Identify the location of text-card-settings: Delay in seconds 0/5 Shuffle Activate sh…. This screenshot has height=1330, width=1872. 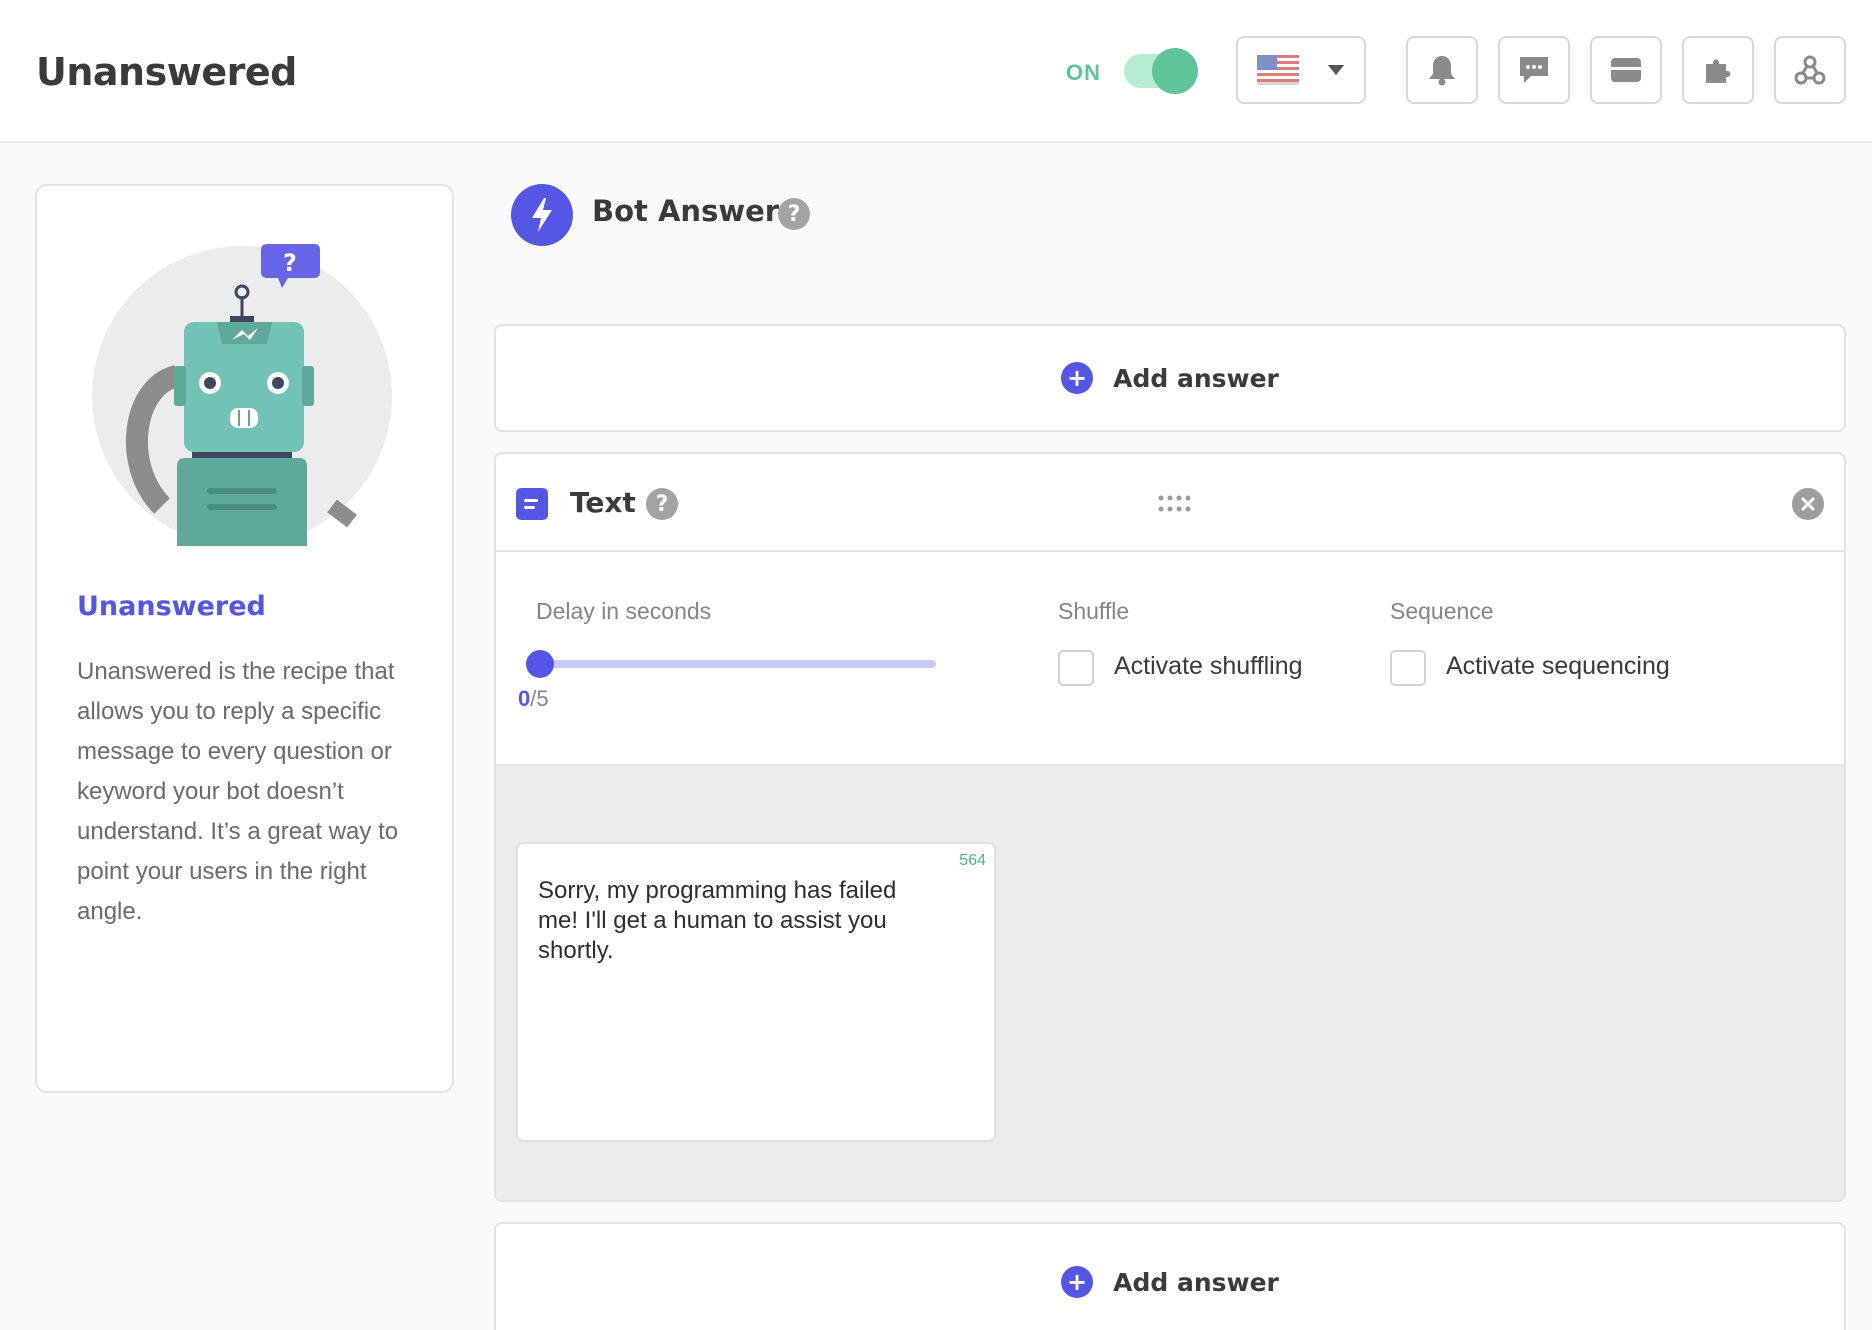
(1170, 659).